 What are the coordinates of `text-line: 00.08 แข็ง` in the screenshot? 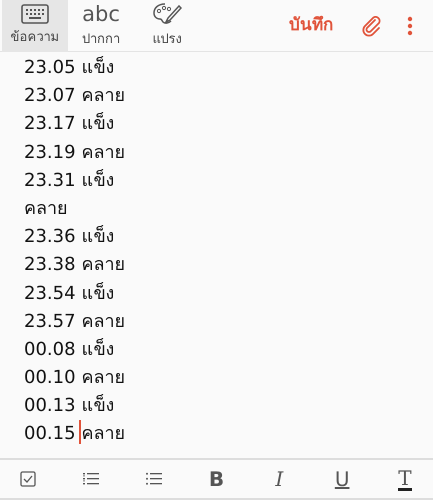 It's located at (69, 349).